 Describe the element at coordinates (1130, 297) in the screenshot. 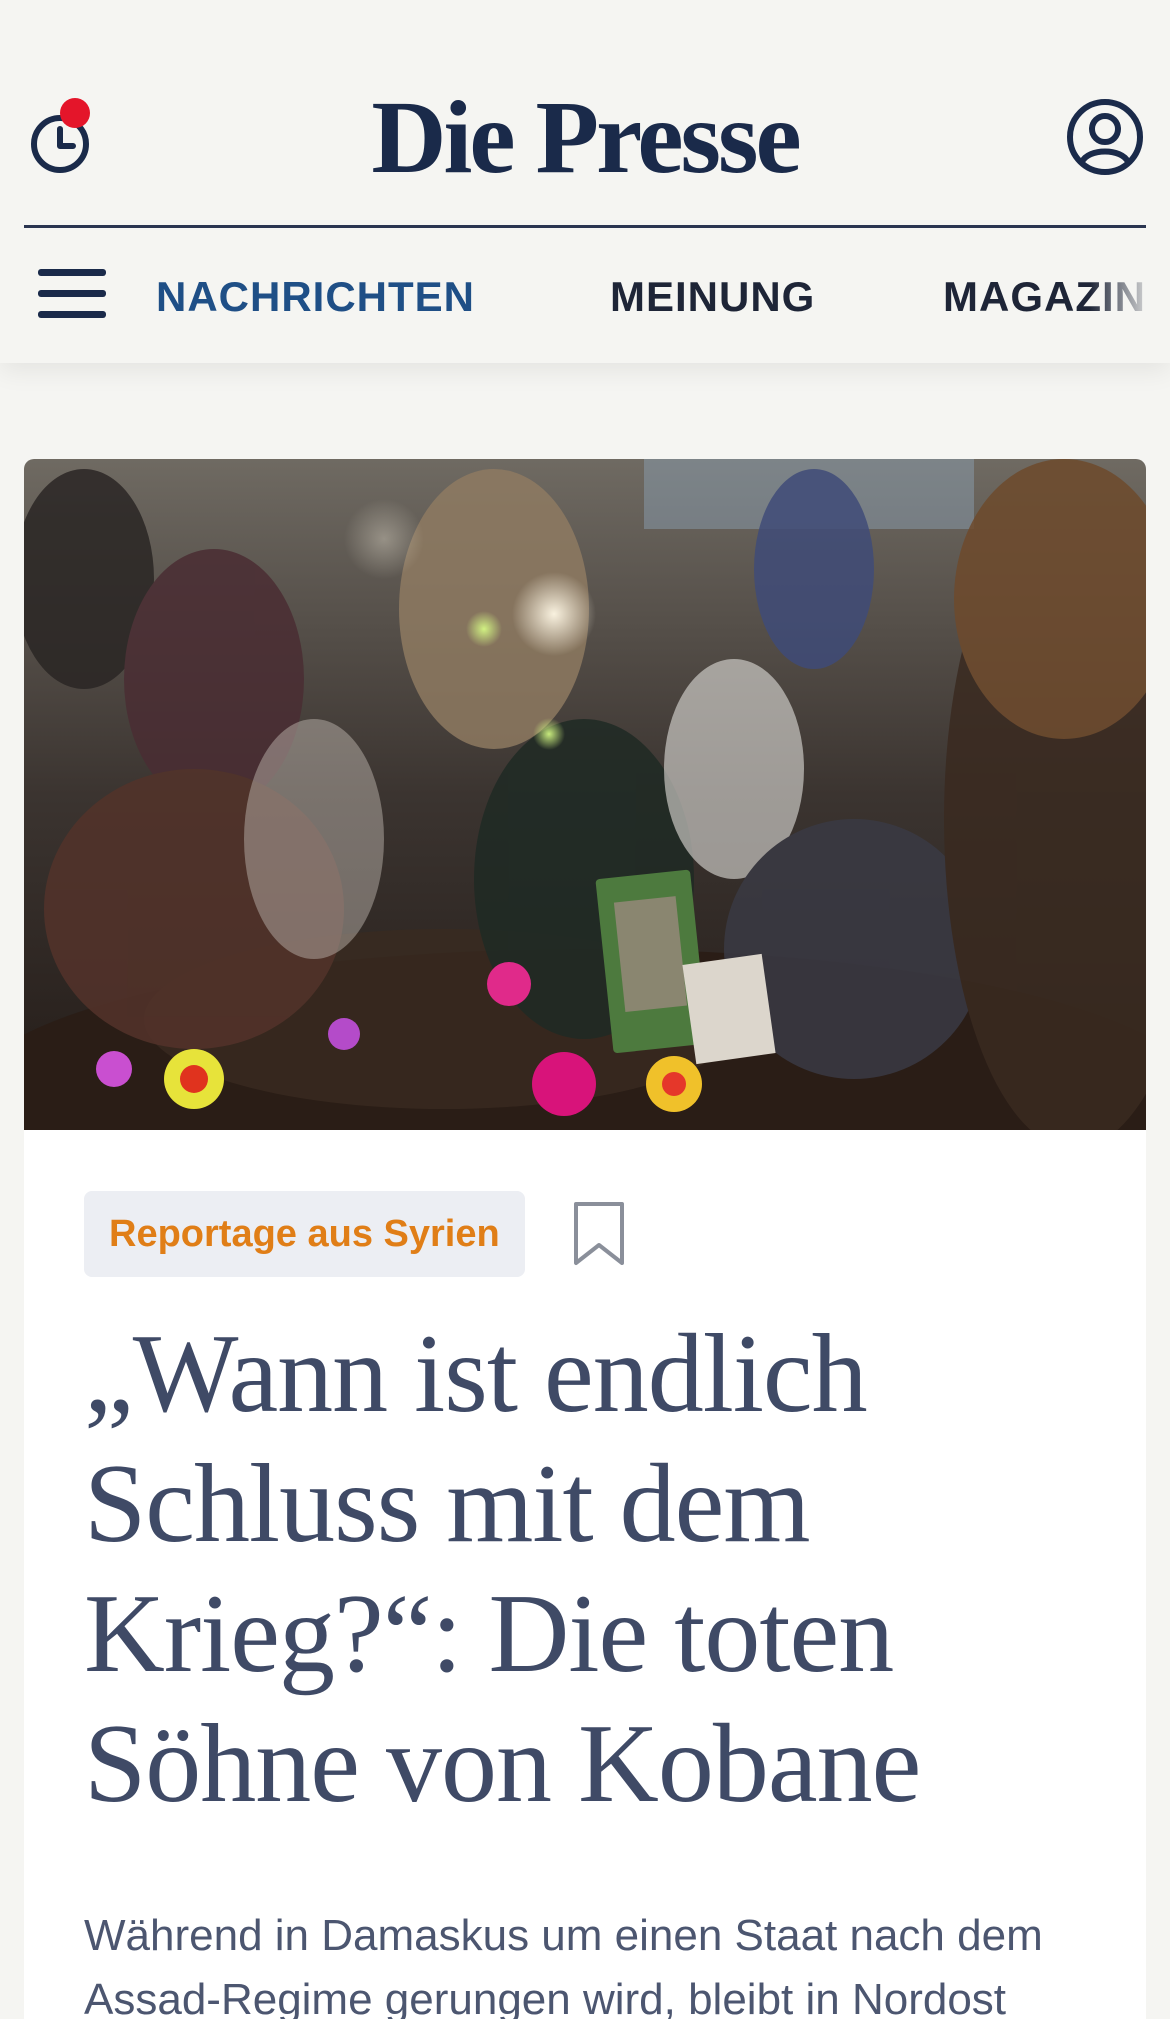

I see `nav-scroll-fade` at that location.